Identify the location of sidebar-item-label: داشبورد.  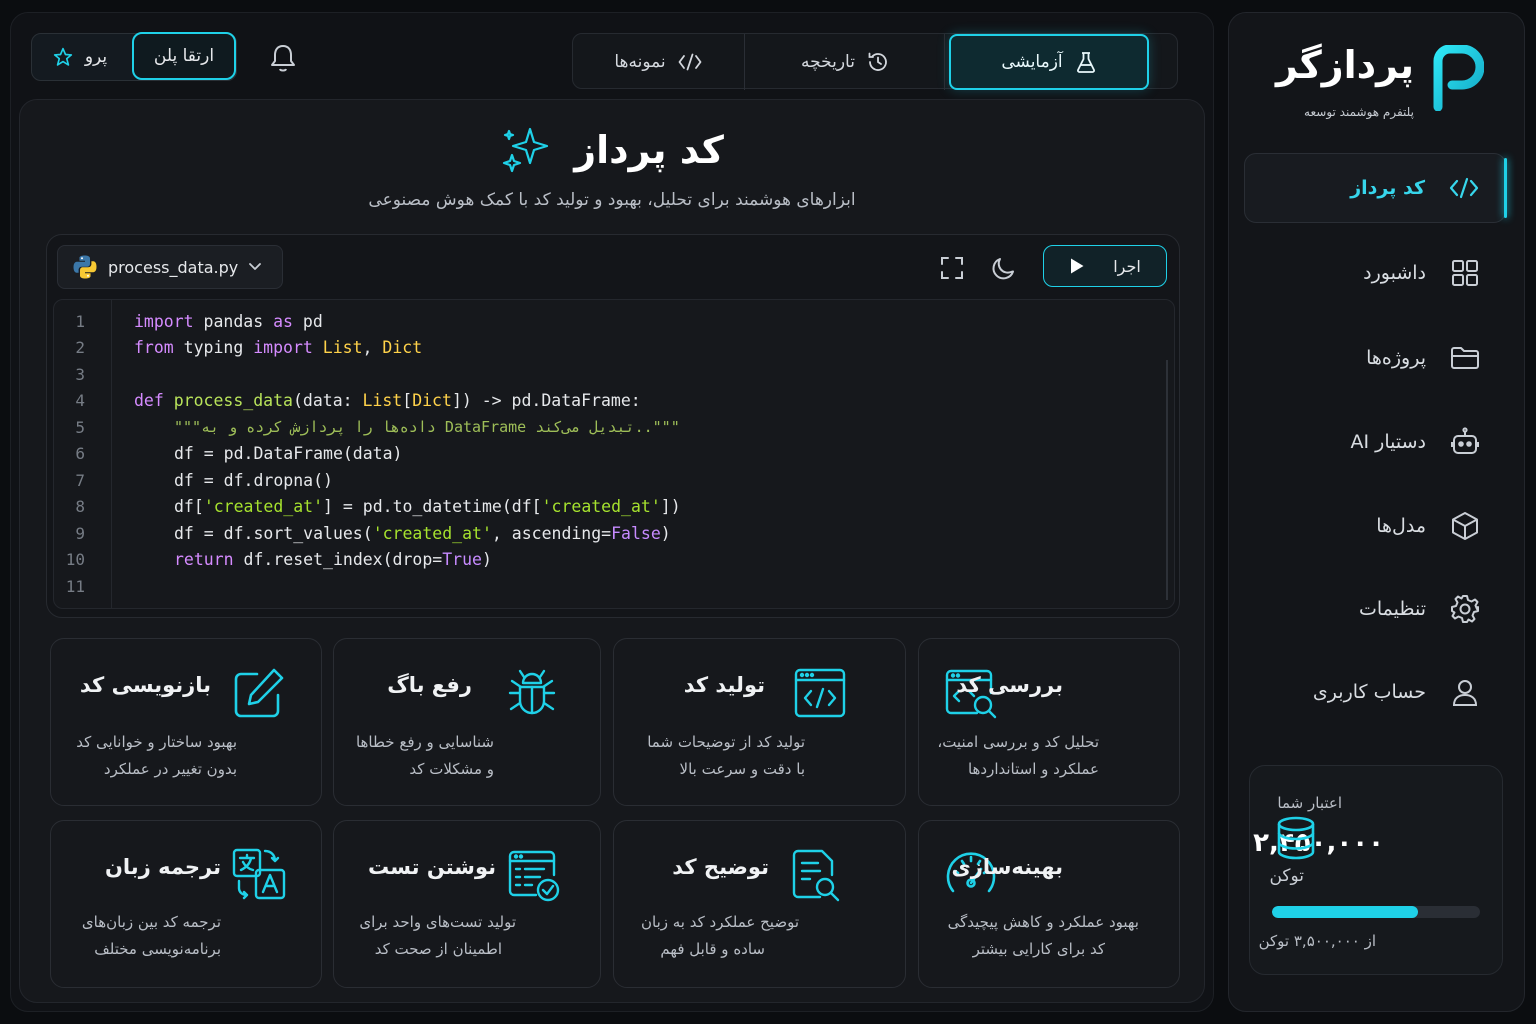
(1394, 273).